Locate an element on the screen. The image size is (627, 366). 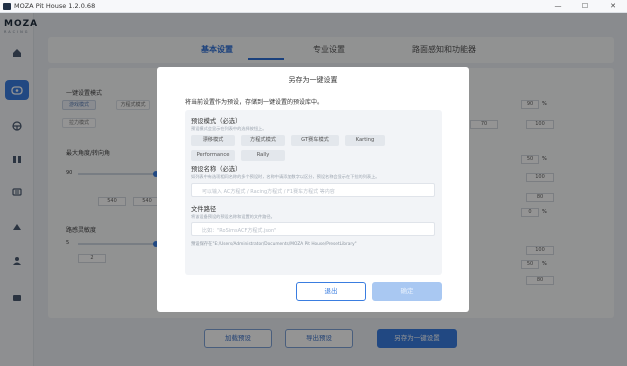
preset-mode-rally: Rally is located at coordinates (263, 155).